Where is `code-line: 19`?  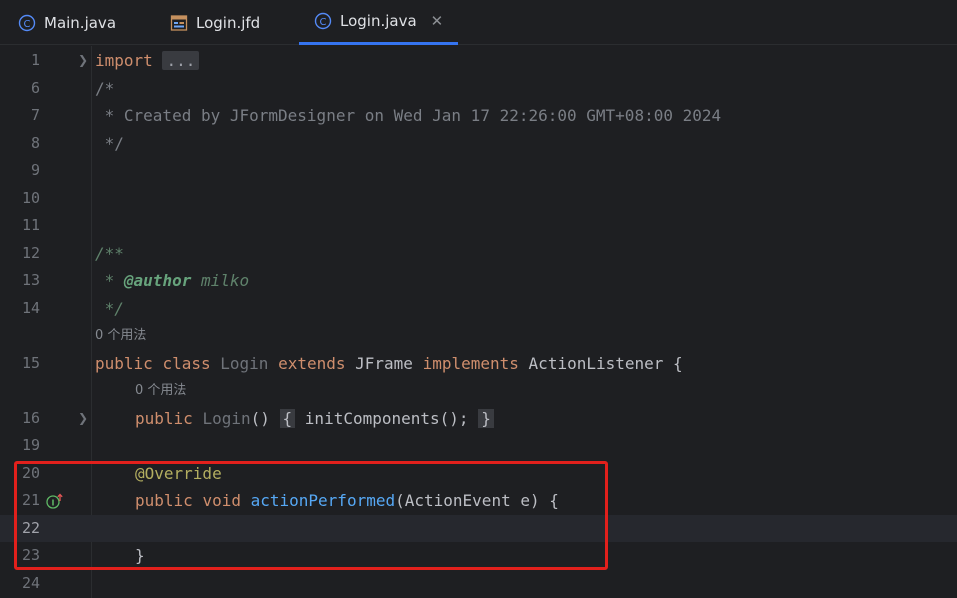
code-line: 19 is located at coordinates (478, 446).